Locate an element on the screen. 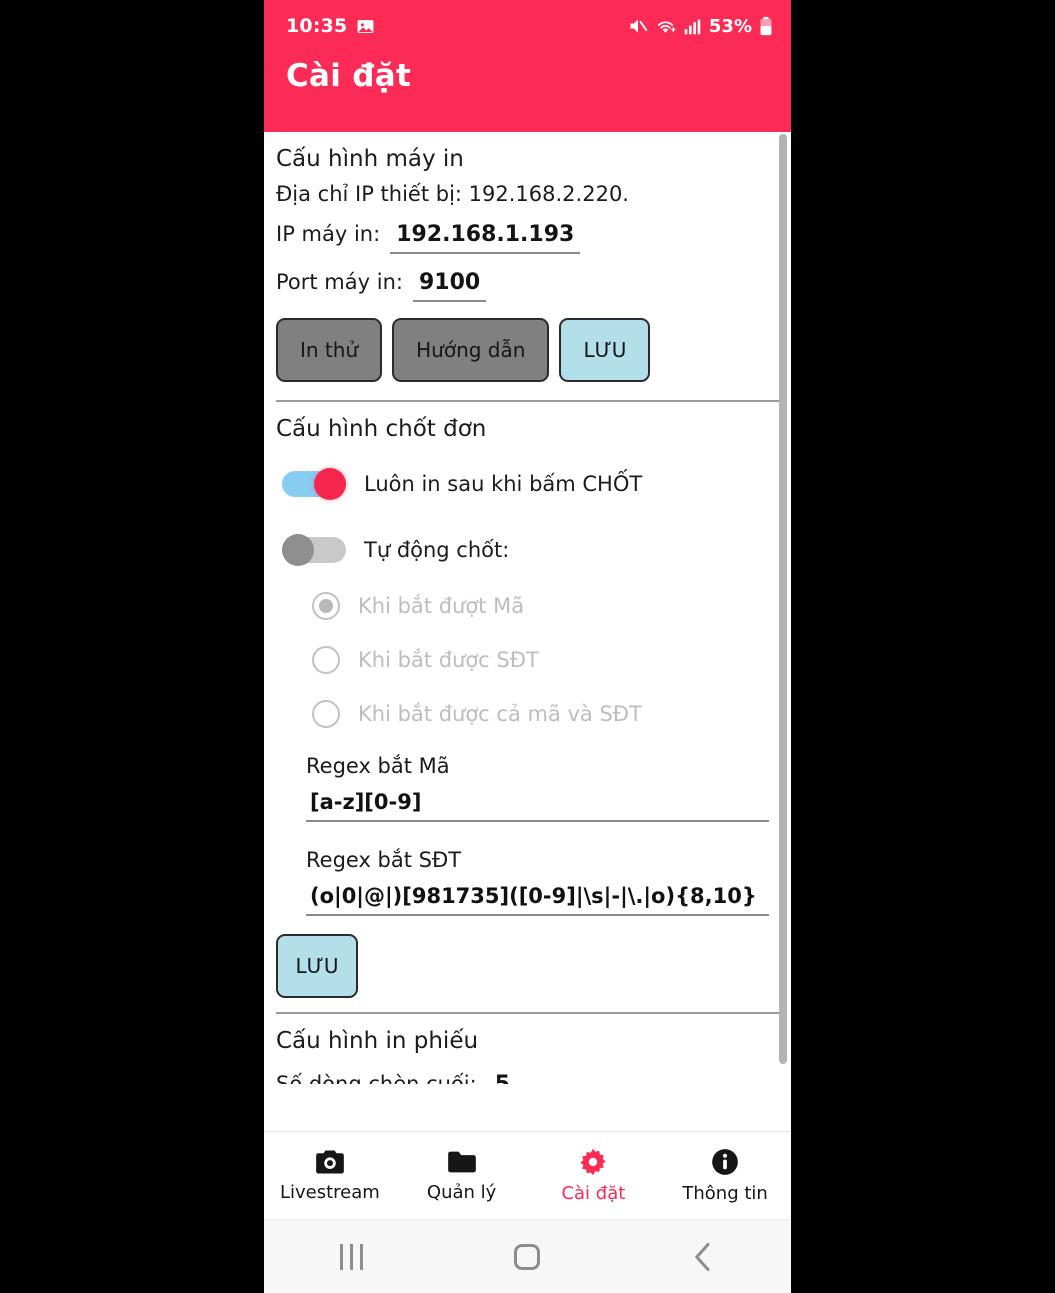  radio-option-code: Khi bắt đượt Mã is located at coordinates (523, 593).